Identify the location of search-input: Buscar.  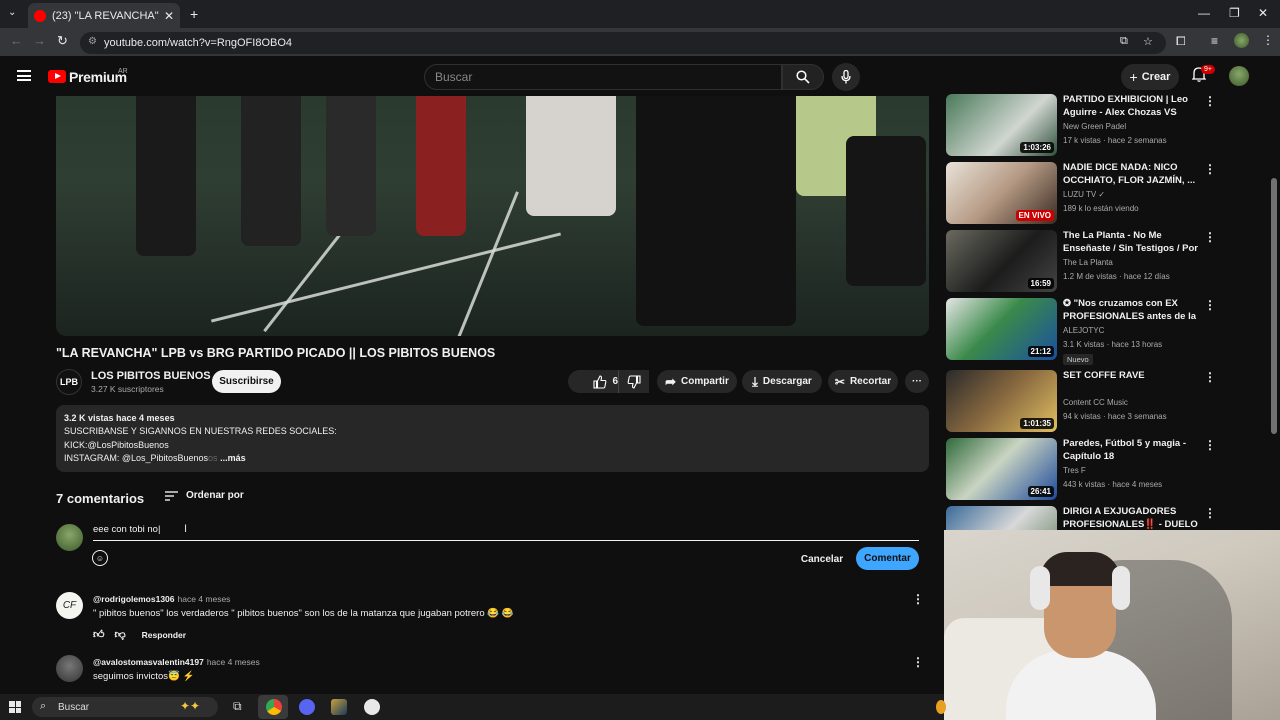
(603, 77).